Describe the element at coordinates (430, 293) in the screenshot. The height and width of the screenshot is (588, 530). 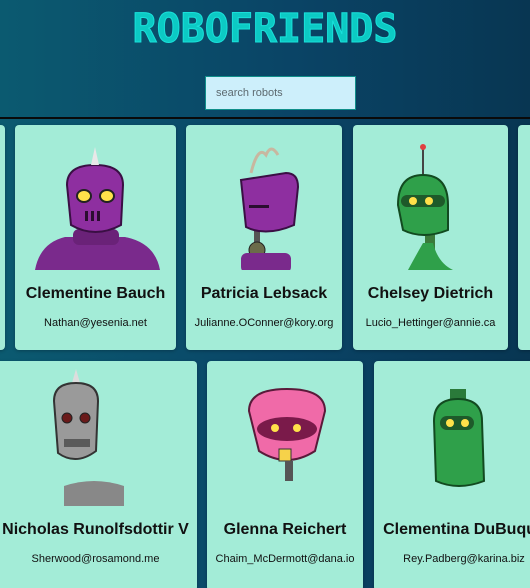
I see `robot-name: Chelsey Dietrich` at that location.